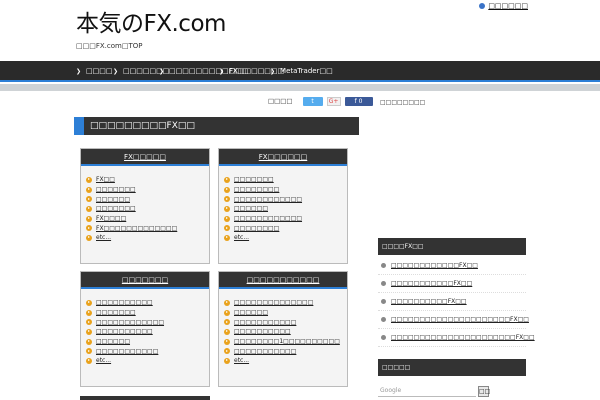  I want to click on nav-item-metatrader: MetaTrader□□, so click(301, 71).